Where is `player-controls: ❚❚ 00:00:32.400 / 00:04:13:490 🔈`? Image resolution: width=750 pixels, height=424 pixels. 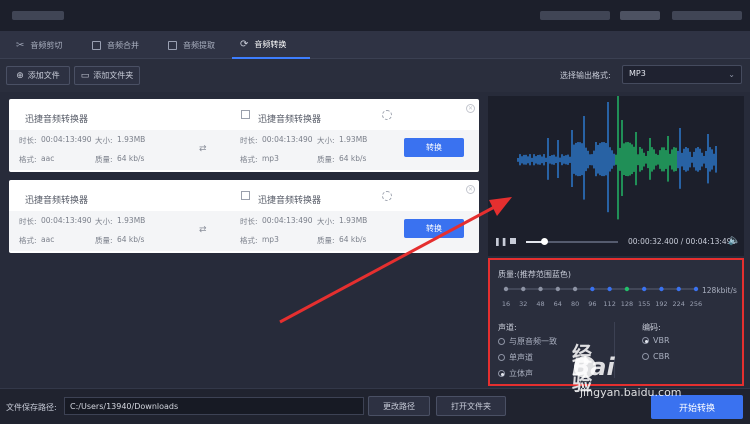 player-controls: ❚❚ 00:00:32.400 / 00:04:13:490 🔈 is located at coordinates (616, 242).